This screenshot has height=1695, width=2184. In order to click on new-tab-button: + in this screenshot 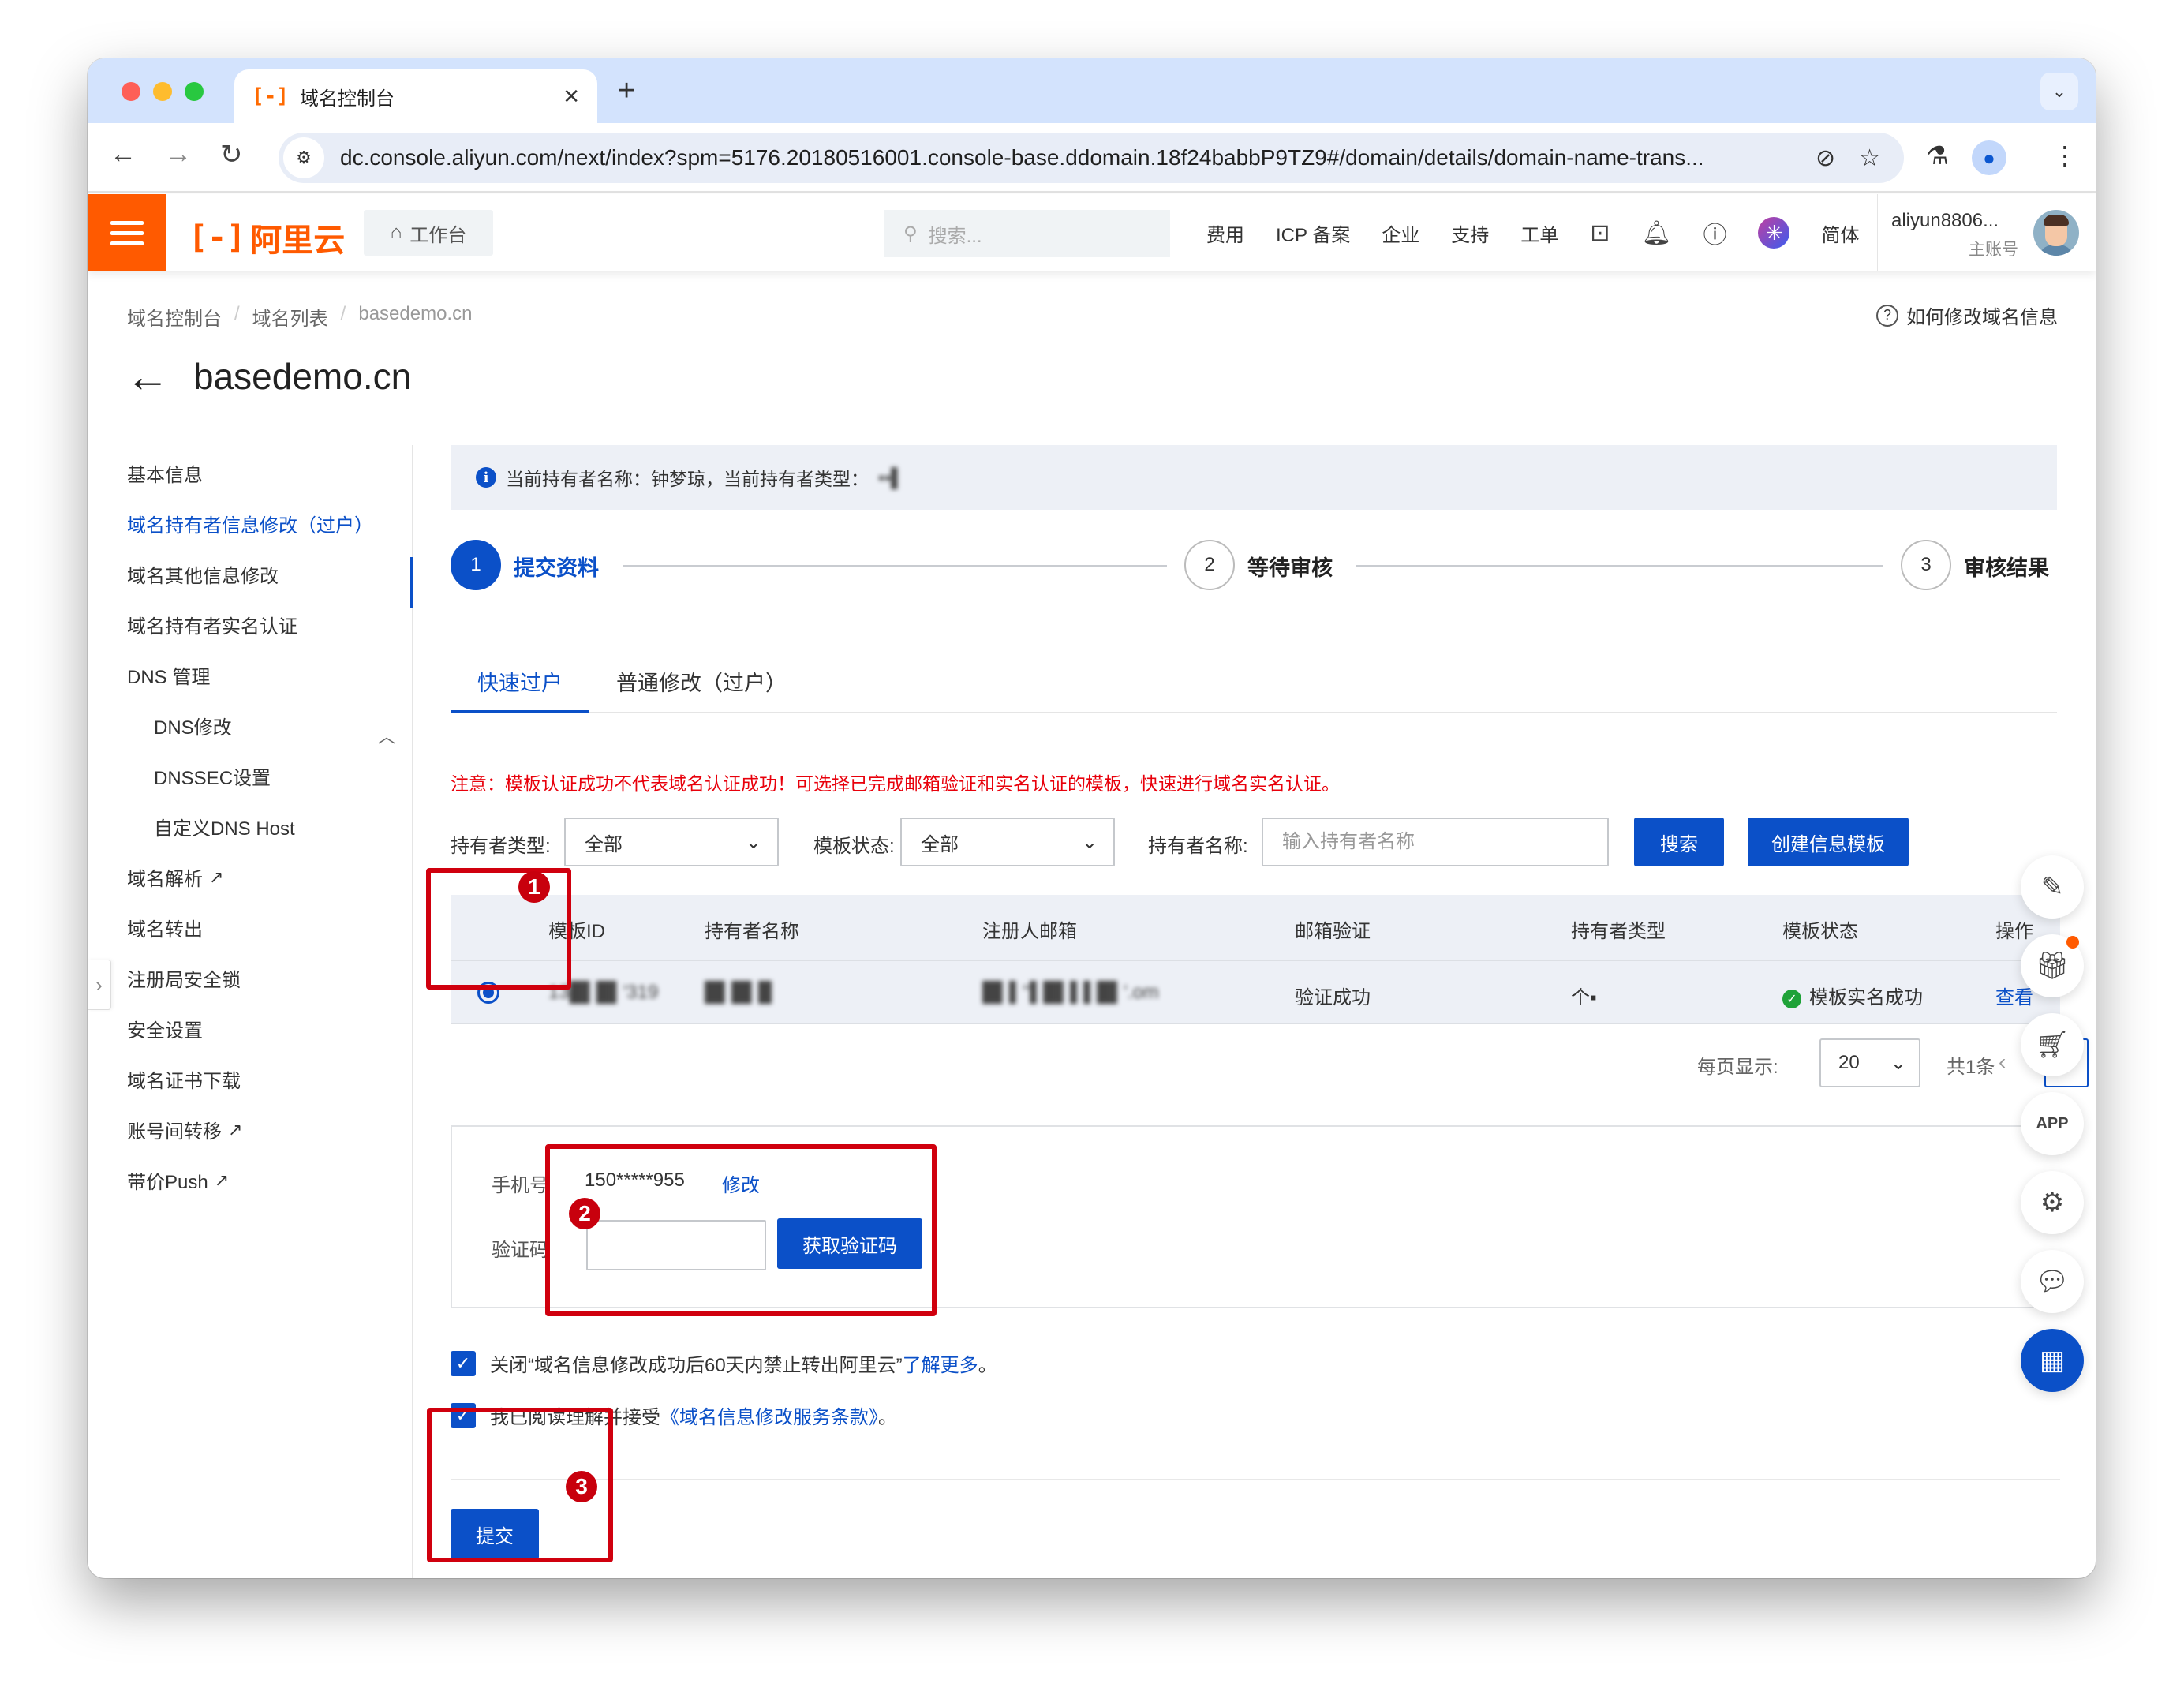, I will do `click(626, 91)`.